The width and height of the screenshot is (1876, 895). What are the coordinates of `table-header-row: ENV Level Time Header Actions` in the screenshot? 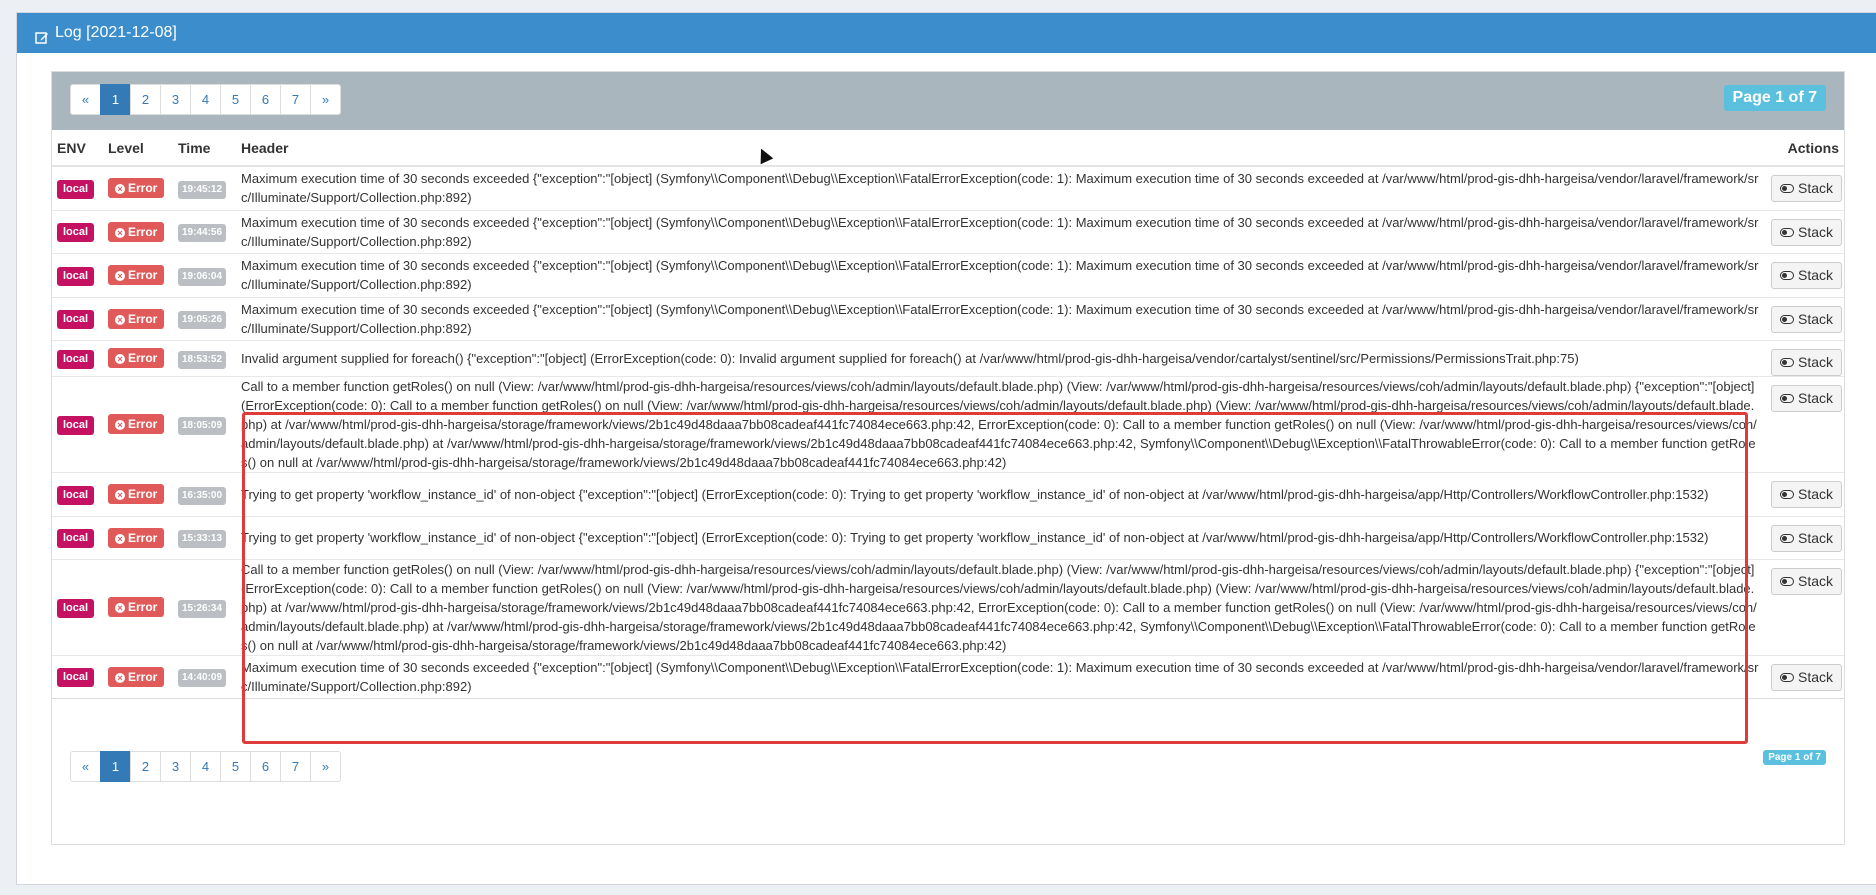 It's located at (948, 148).